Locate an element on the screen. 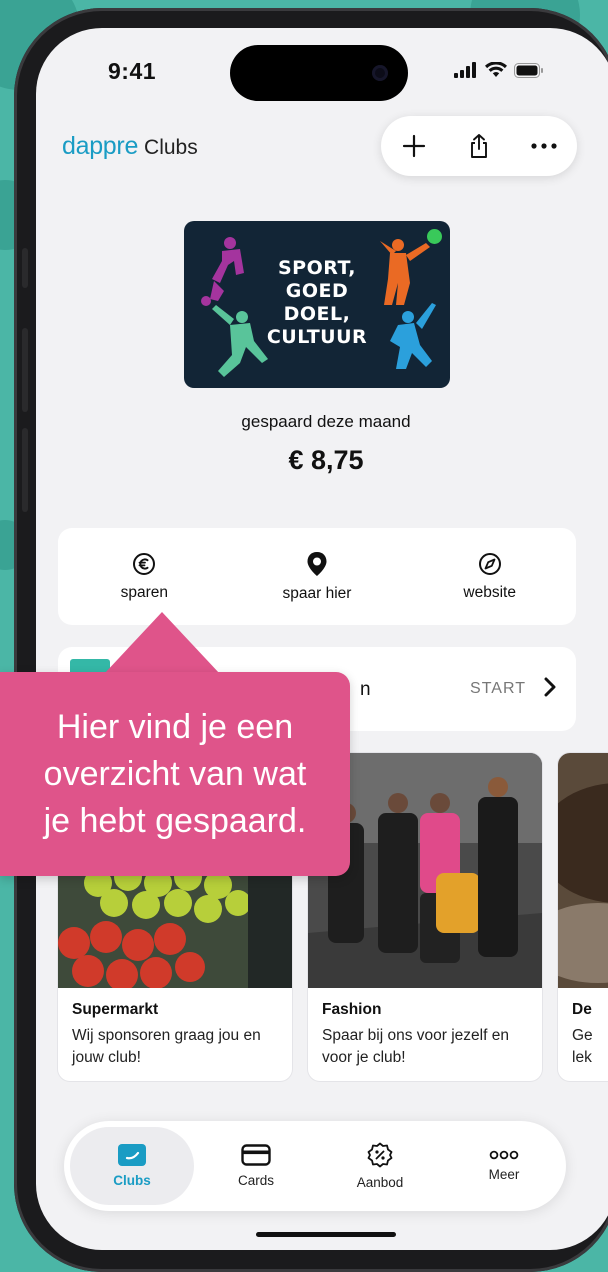 The image size is (608, 1272). brand-header: dappre Clubs is located at coordinates (130, 146).